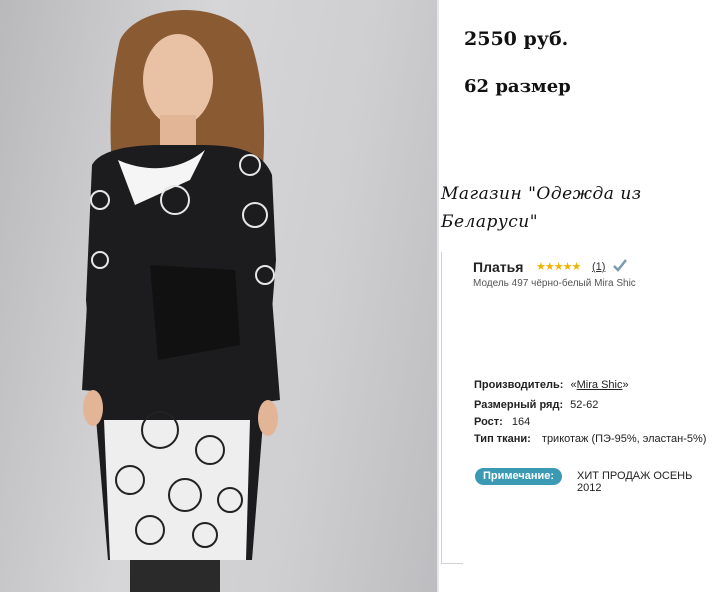 The height and width of the screenshot is (592, 716). I want to click on spec-size-range: Размерный ряд: 52-62, so click(536, 405).